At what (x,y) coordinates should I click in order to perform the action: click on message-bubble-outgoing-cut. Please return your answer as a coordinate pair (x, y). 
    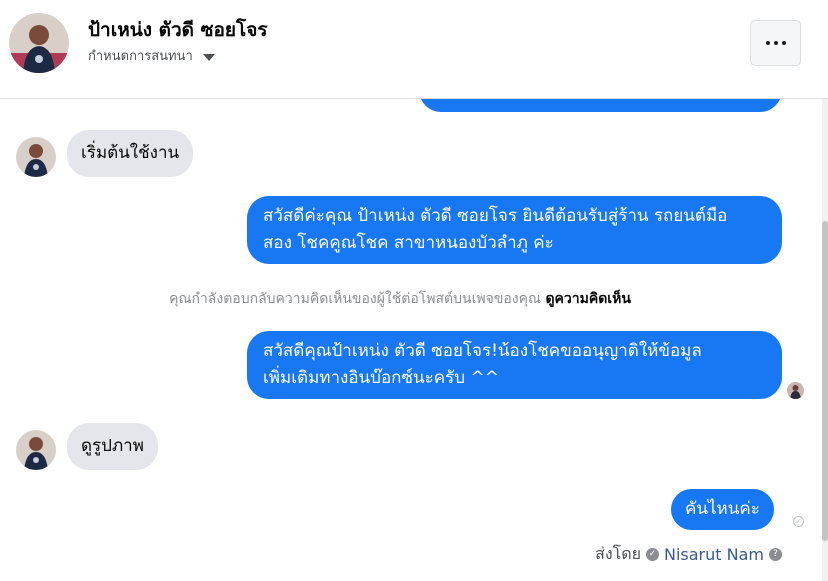
    Looking at the image, I should click on (600, 105).